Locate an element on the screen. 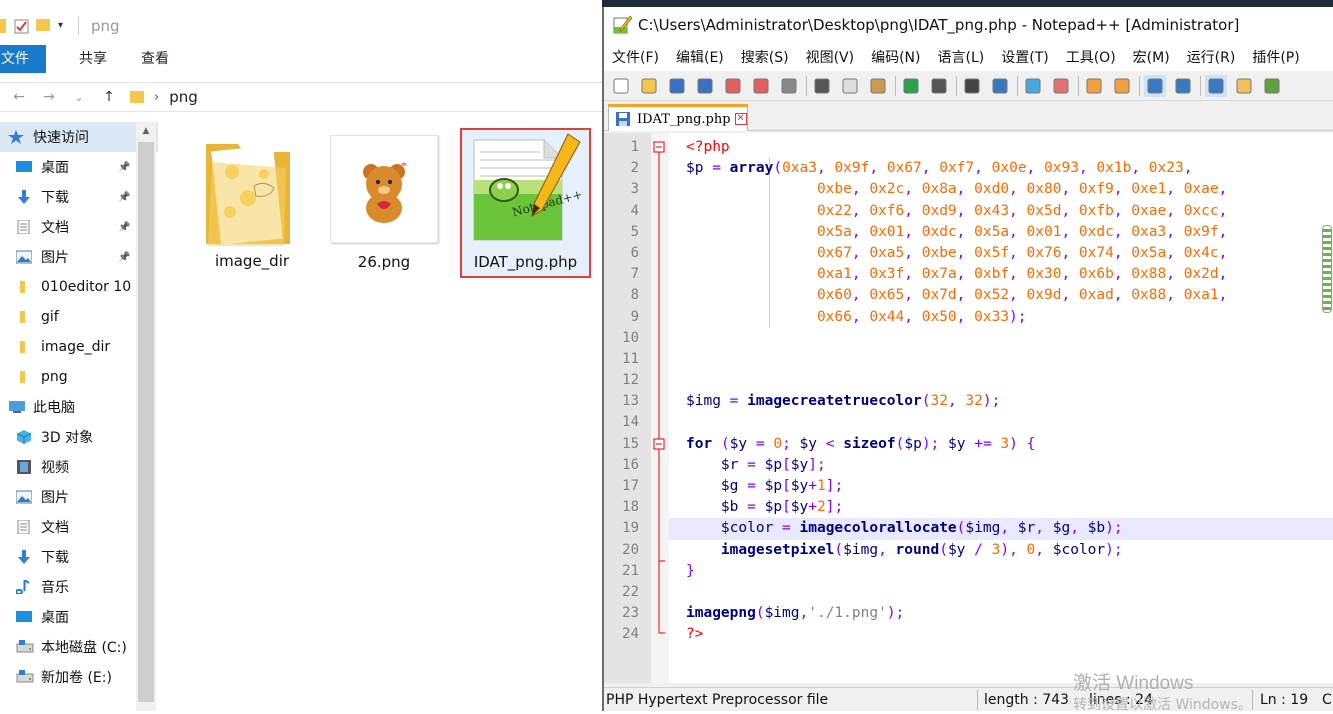 This screenshot has width=1333, height=714. sidebar-item: 下载 📌 is located at coordinates (79, 197).